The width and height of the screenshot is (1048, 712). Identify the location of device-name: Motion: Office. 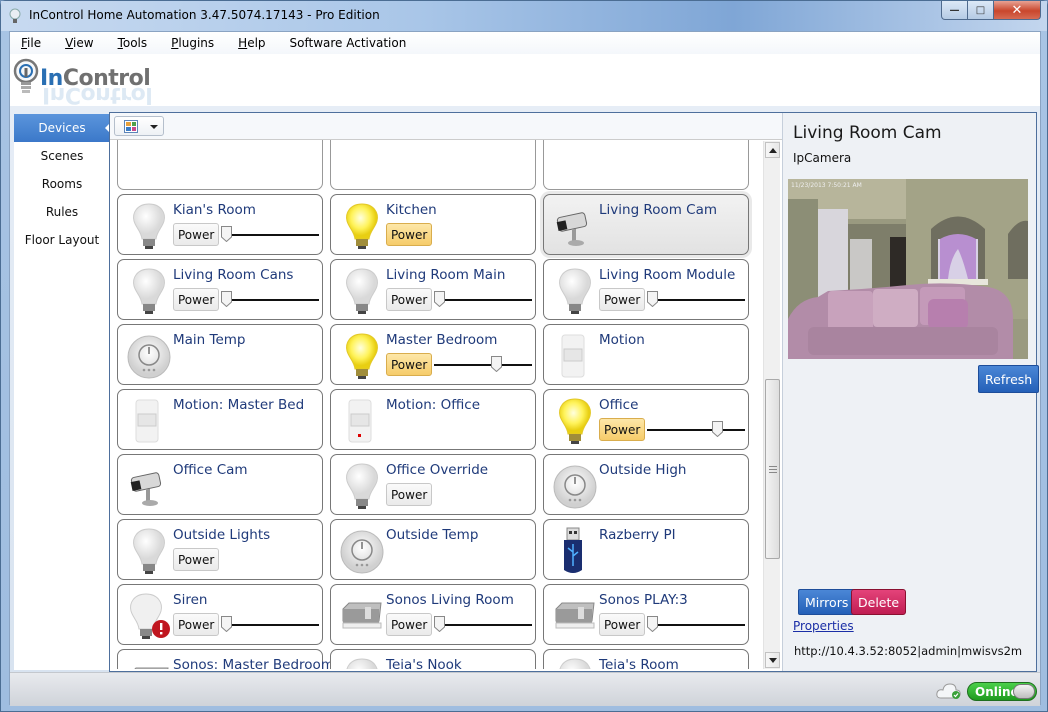
(433, 405).